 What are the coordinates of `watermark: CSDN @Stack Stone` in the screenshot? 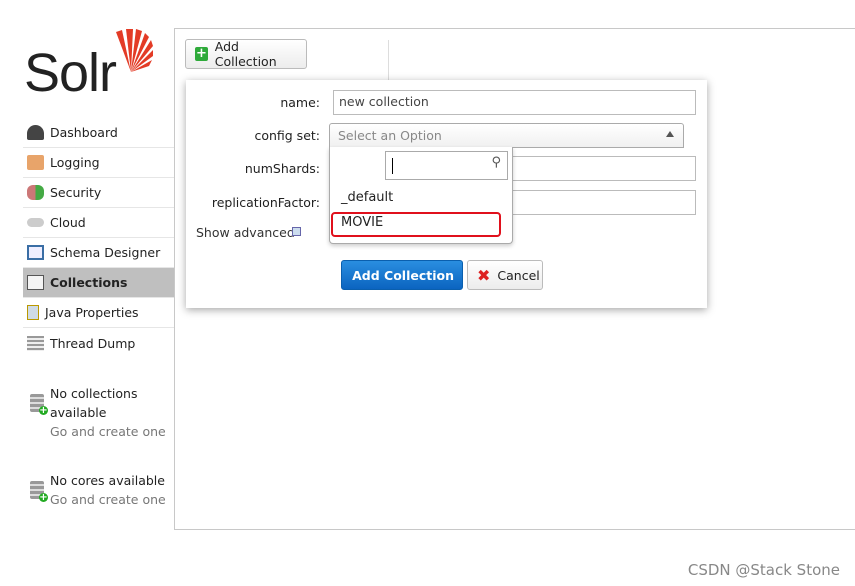 It's located at (763, 570).